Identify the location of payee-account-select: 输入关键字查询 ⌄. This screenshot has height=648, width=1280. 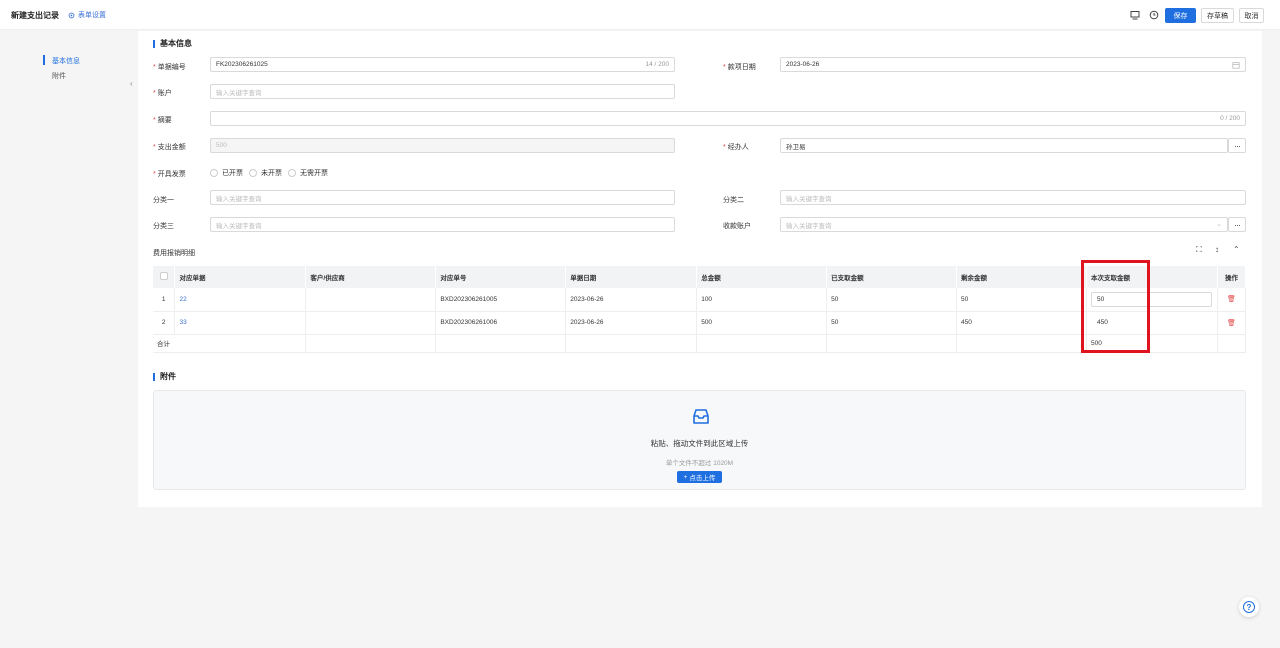
(1004, 224).